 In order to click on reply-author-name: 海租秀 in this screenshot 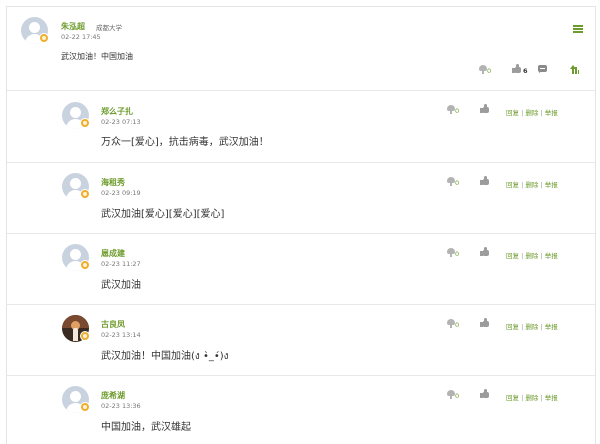, I will do `click(113, 182)`.